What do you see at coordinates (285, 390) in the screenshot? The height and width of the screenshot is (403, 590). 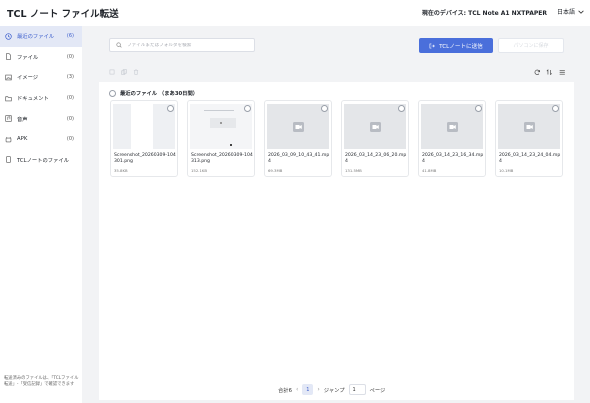 I see `total-count: 合計6` at bounding box center [285, 390].